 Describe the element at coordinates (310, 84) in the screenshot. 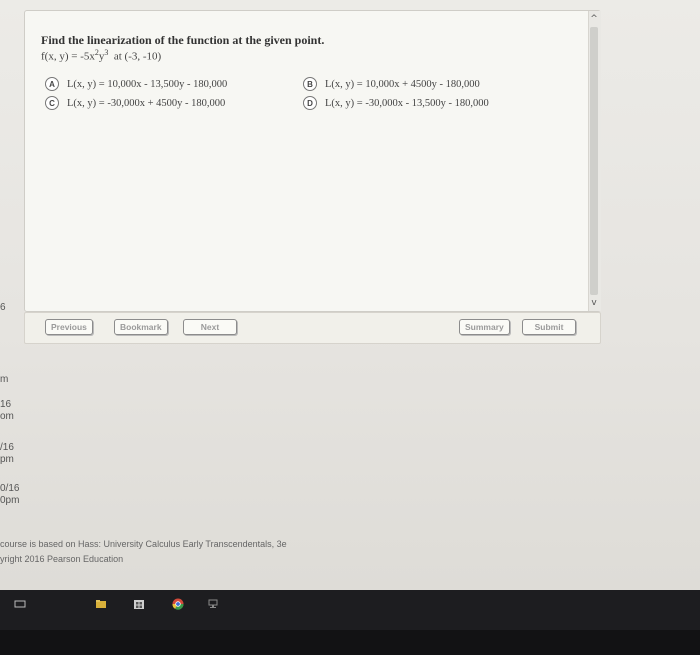

I see `choice-b-radio: B` at that location.